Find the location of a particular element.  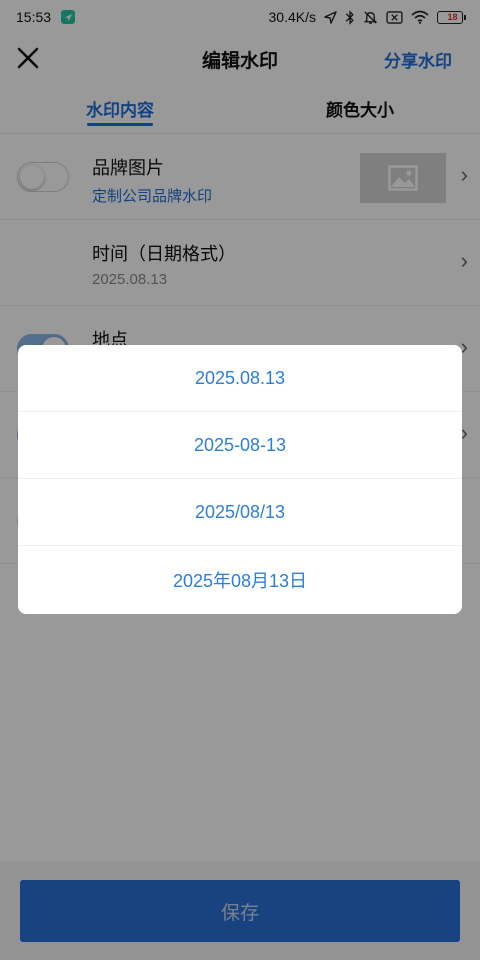

date-format-option-chinese: 2025年08月13日 is located at coordinates (240, 579).